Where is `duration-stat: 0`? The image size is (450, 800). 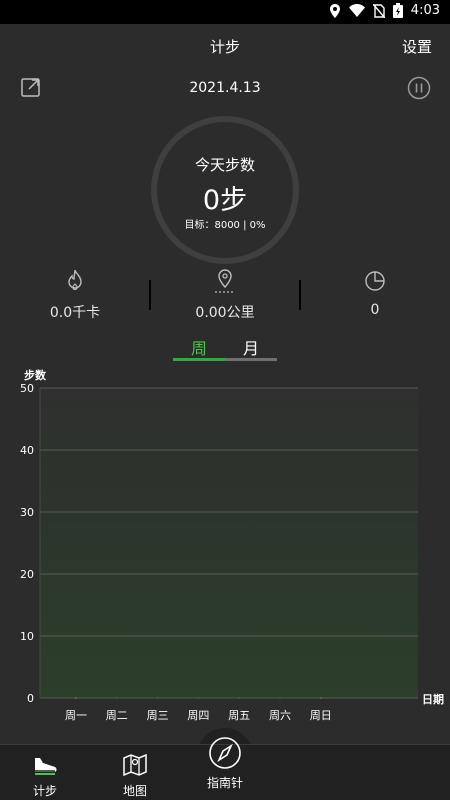 duration-stat: 0 is located at coordinates (375, 293).